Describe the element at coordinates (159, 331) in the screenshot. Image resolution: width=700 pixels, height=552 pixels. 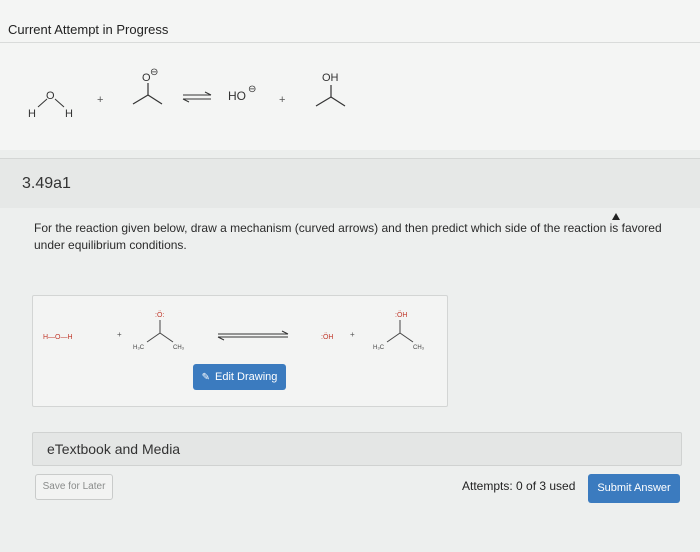
I see `drawing-alkoxide: :Ö: H₃C CH₃` at that location.